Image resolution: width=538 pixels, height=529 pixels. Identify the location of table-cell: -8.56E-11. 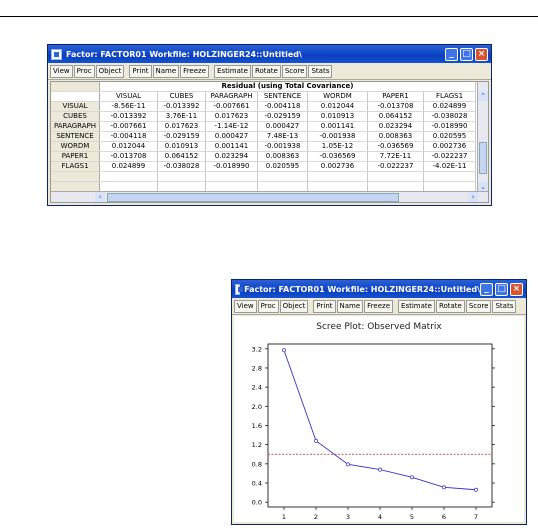
(128, 106).